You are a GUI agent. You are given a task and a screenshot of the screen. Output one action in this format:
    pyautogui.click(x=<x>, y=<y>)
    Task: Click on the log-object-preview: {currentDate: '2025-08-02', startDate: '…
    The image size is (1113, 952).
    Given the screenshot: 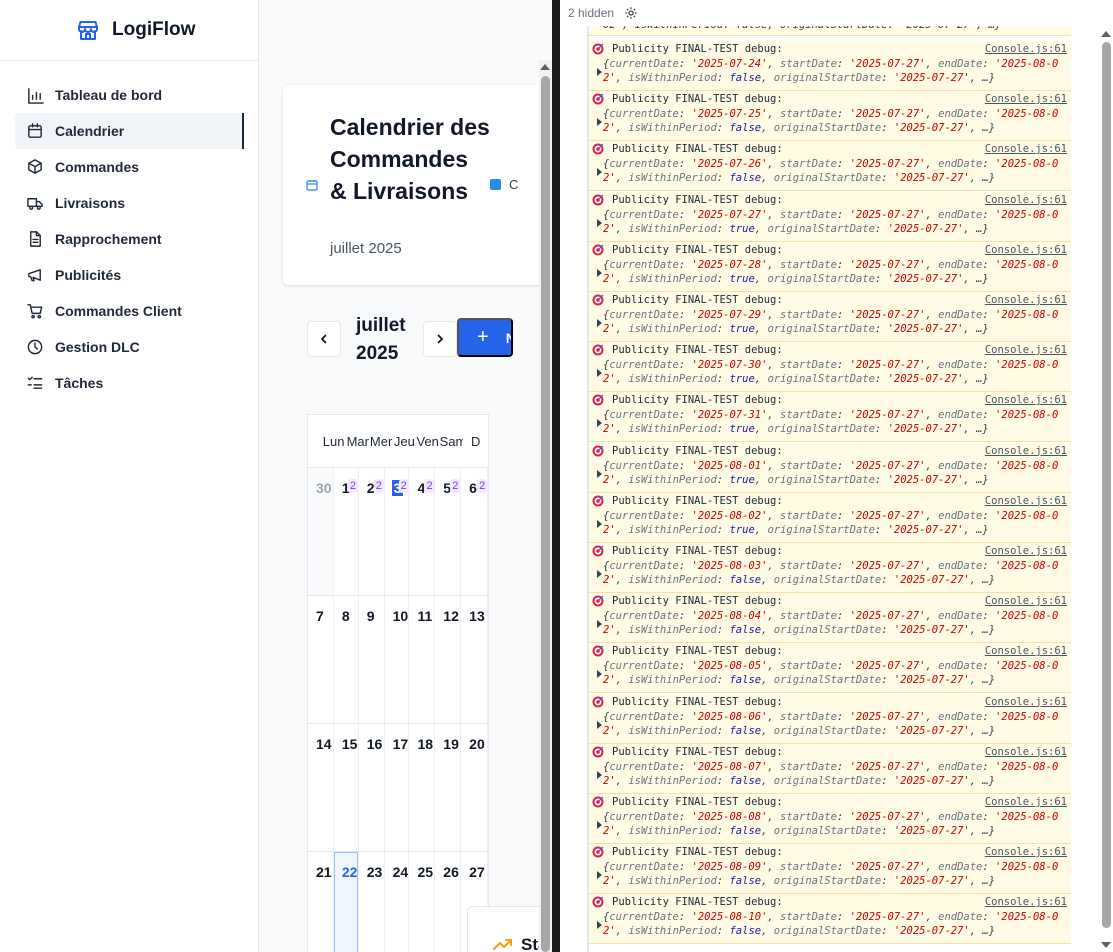 What is the action you would take?
    pyautogui.click(x=836, y=523)
    